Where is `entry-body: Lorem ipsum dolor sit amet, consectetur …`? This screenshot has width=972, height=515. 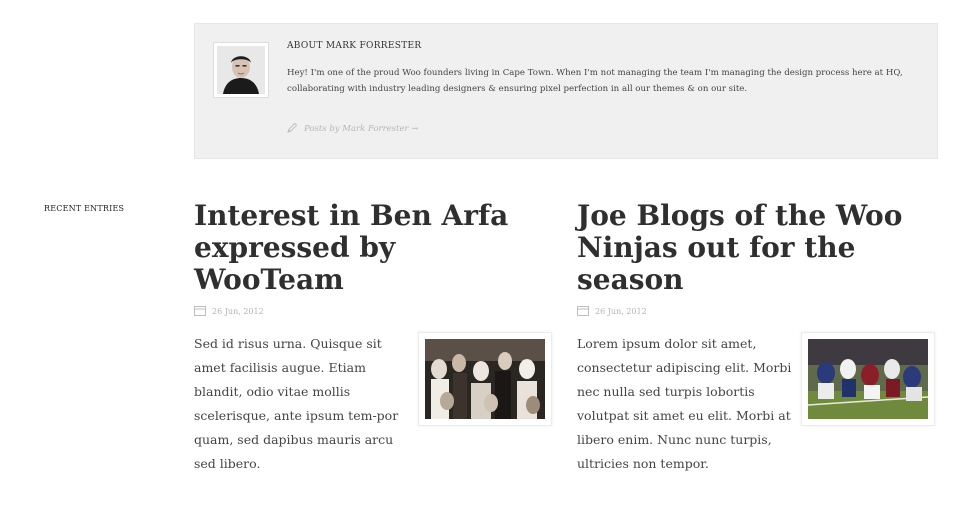
entry-body: Lorem ipsum dolor sit amet, consectetur … is located at coordinates (757, 404).